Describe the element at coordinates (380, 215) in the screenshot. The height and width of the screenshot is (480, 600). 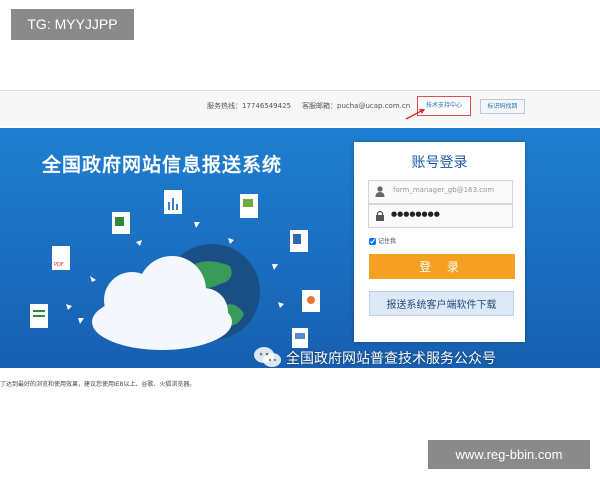
I see `lock-icon` at that location.